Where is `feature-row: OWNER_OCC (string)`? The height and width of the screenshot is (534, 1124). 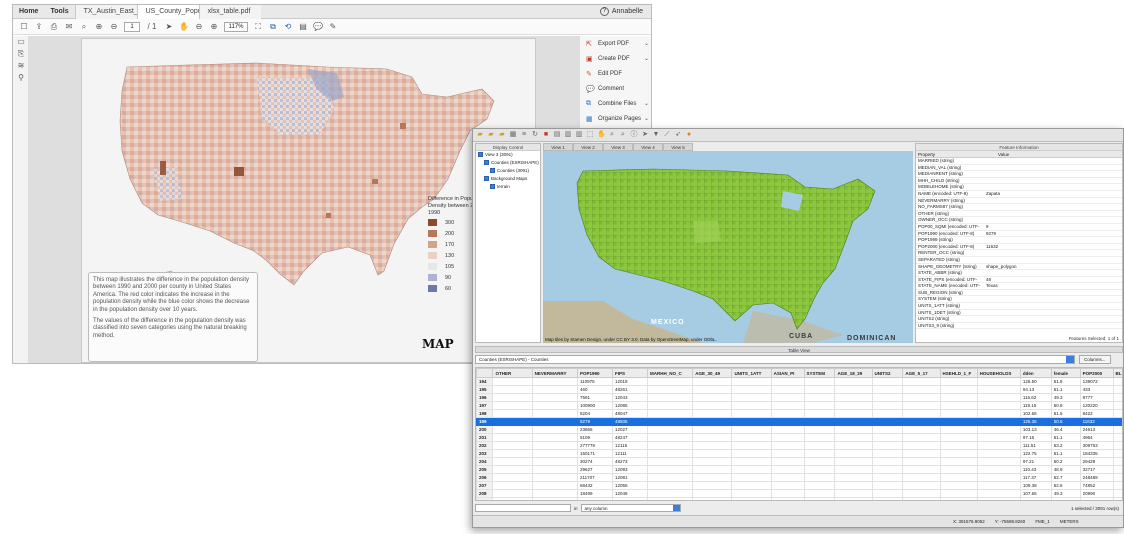 feature-row: OWNER_OCC (string) is located at coordinates (1019, 220).